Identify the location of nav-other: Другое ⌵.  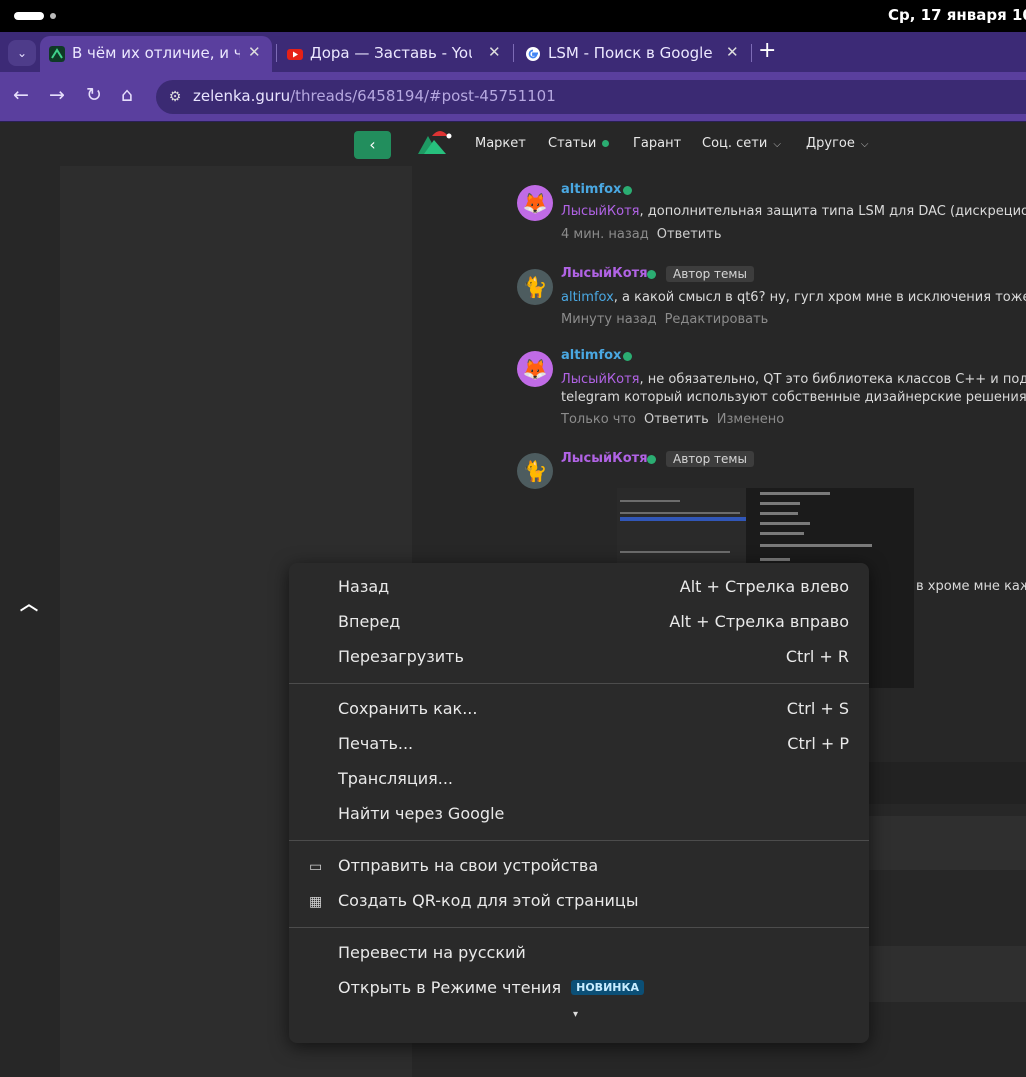
(837, 143).